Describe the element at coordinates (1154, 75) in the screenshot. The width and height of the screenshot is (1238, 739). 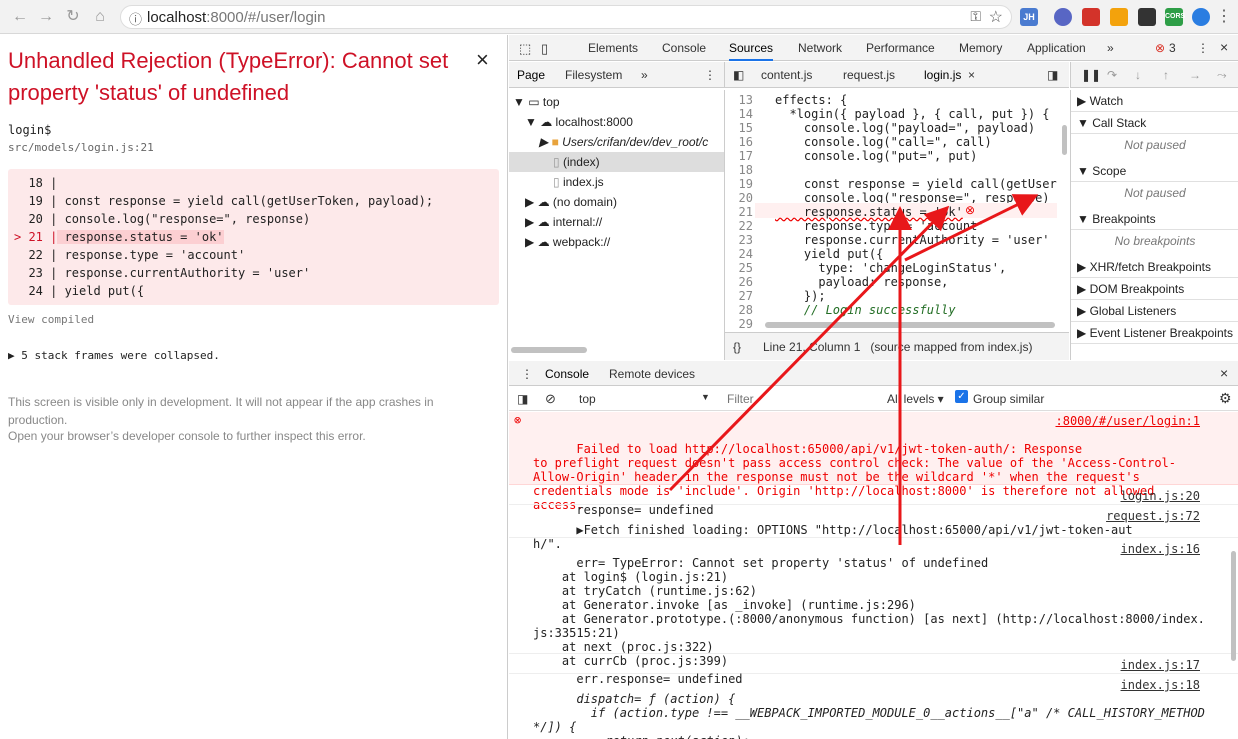
I see `debugger-toolbar: ❚❚ ↷ ↓ ↑ → ⤳` at that location.